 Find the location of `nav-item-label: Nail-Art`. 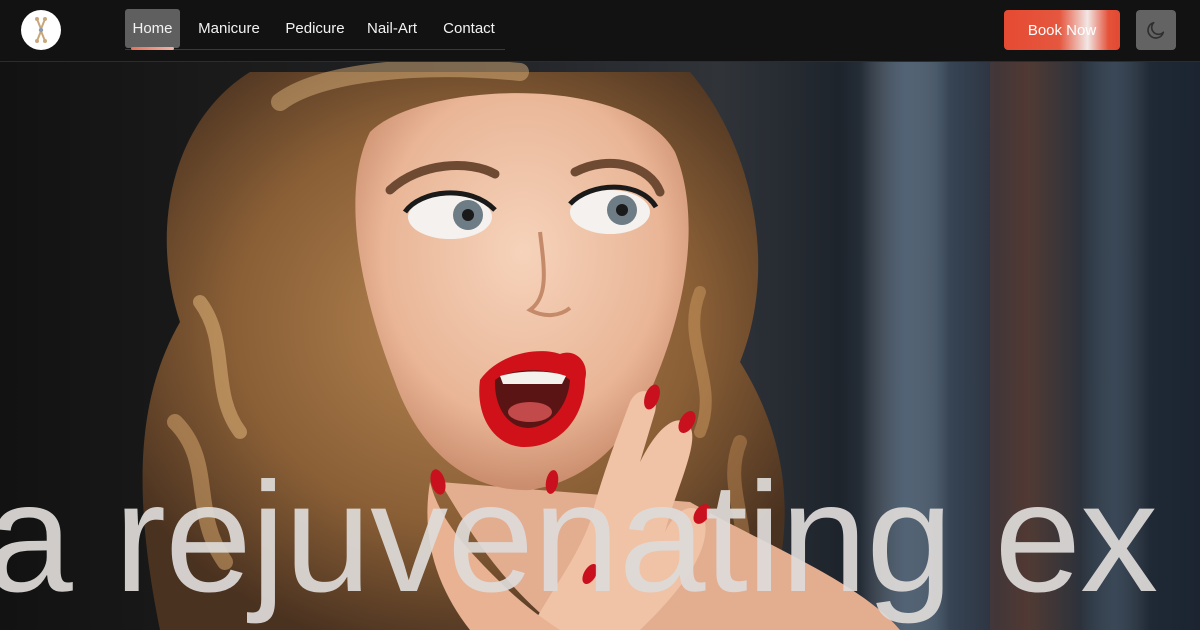

nav-item-label: Nail-Art is located at coordinates (391, 28).